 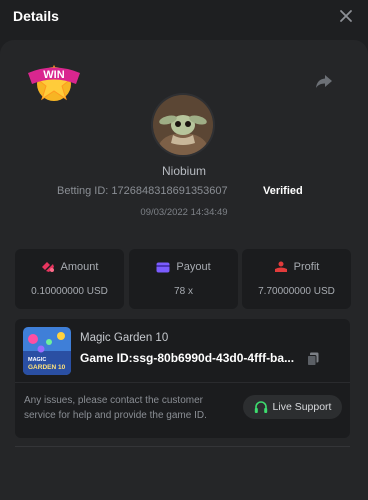 I want to click on thumb-text-line1: MAGIC, so click(x=37, y=360).